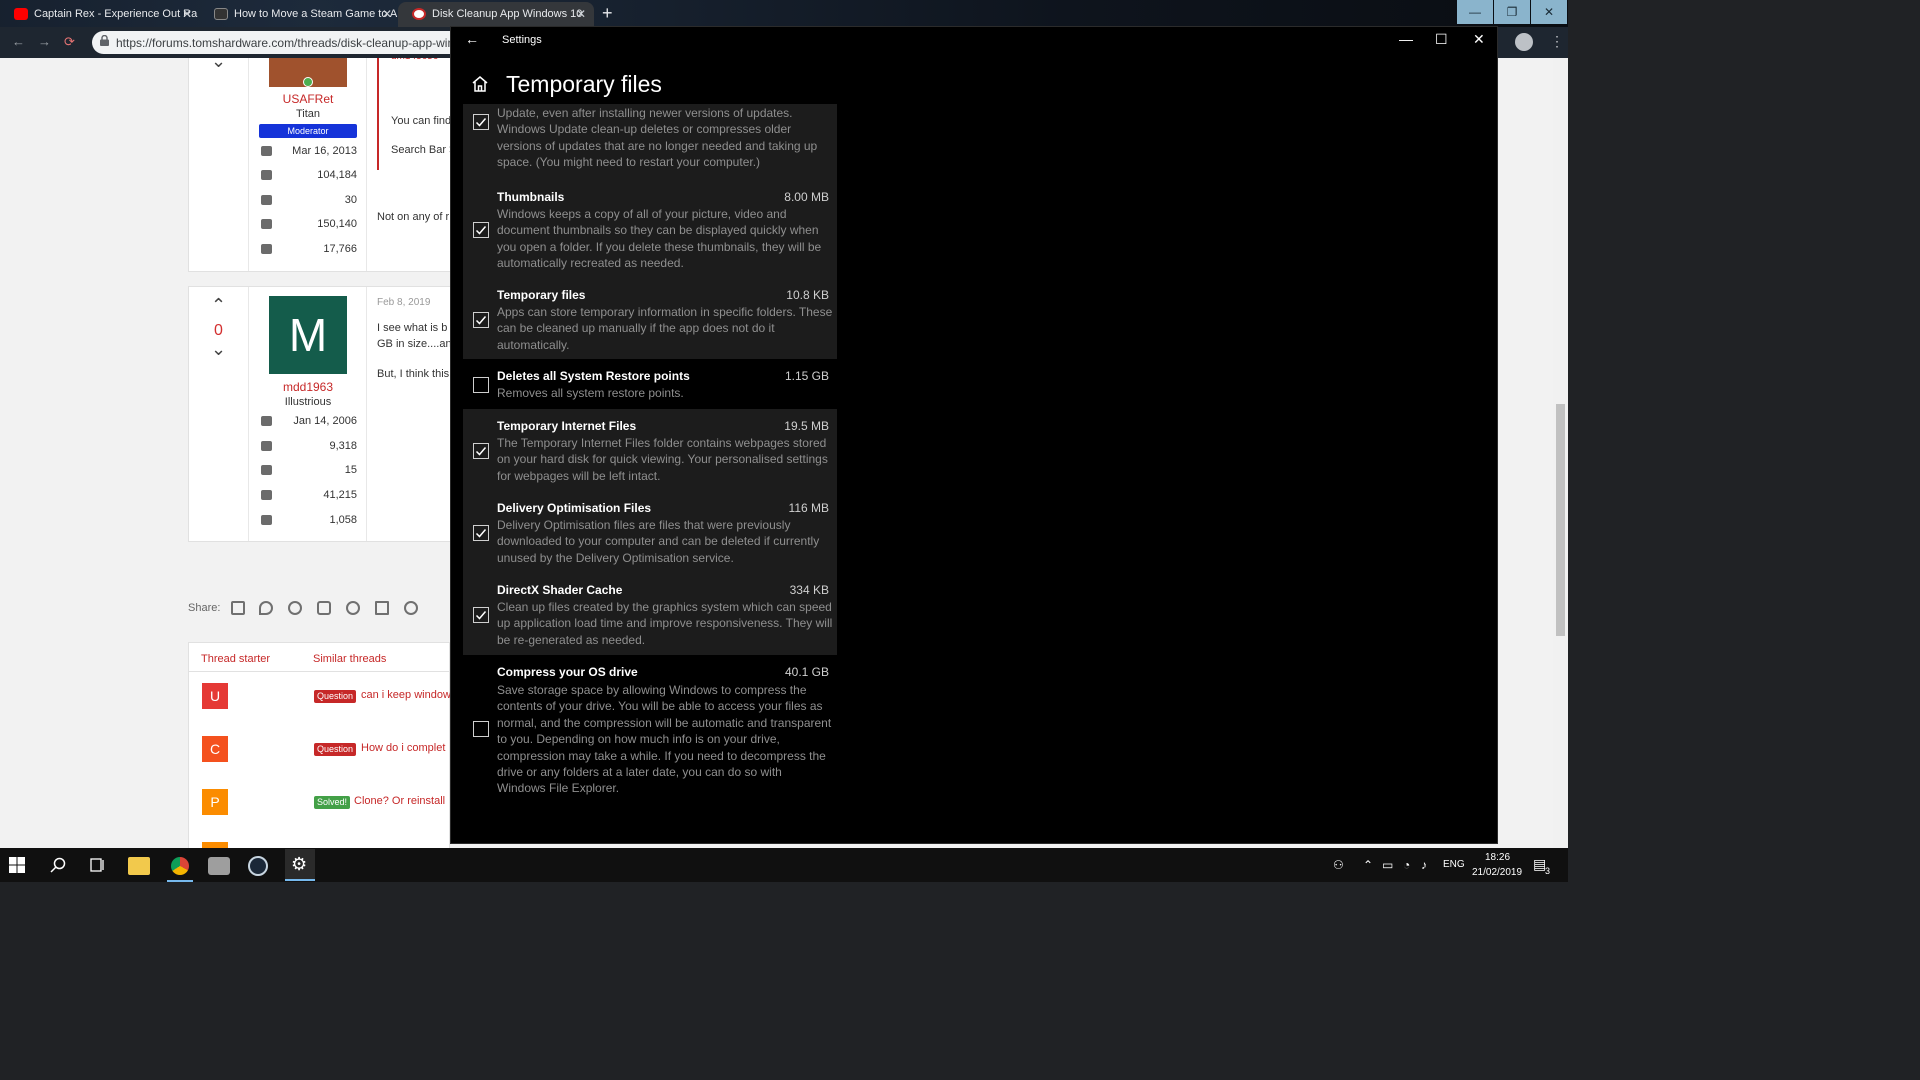  I want to click on settings-taskbar-button: ⚙, so click(300, 865).